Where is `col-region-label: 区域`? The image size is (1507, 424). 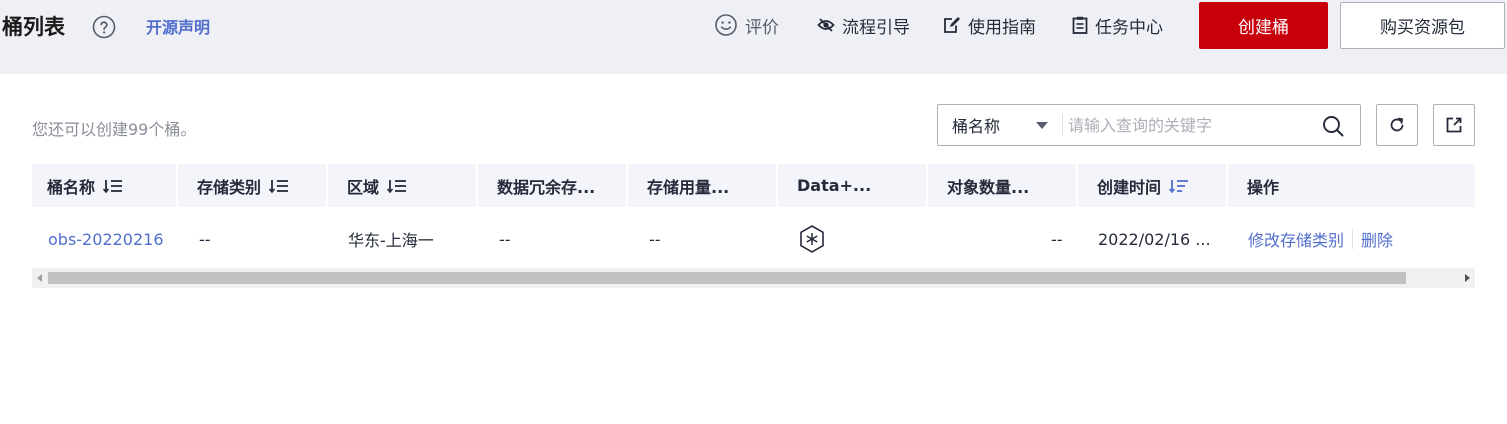
col-region-label: 区域 is located at coordinates (363, 187).